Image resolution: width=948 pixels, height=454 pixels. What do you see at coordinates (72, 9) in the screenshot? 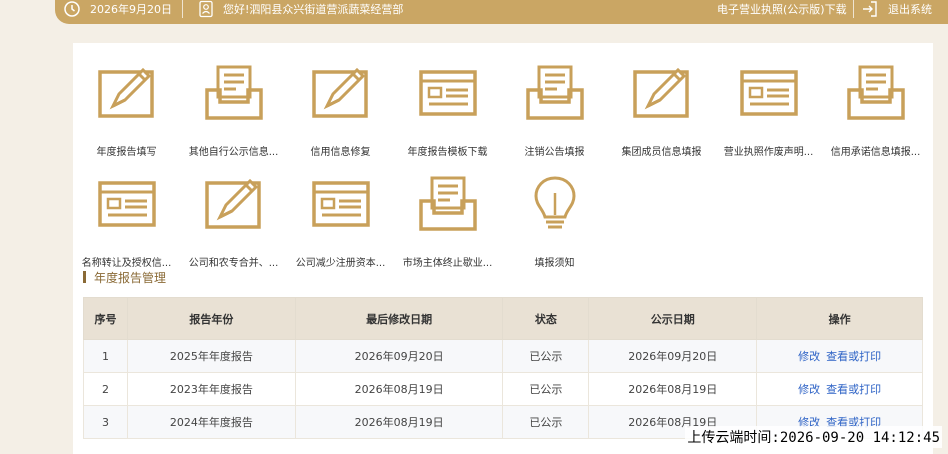
I see `clock-icon` at bounding box center [72, 9].